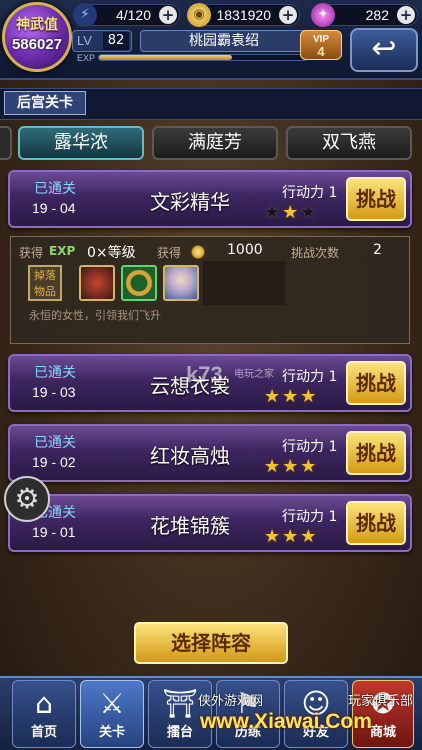  I want to click on level-label: LV, so click(84, 40).